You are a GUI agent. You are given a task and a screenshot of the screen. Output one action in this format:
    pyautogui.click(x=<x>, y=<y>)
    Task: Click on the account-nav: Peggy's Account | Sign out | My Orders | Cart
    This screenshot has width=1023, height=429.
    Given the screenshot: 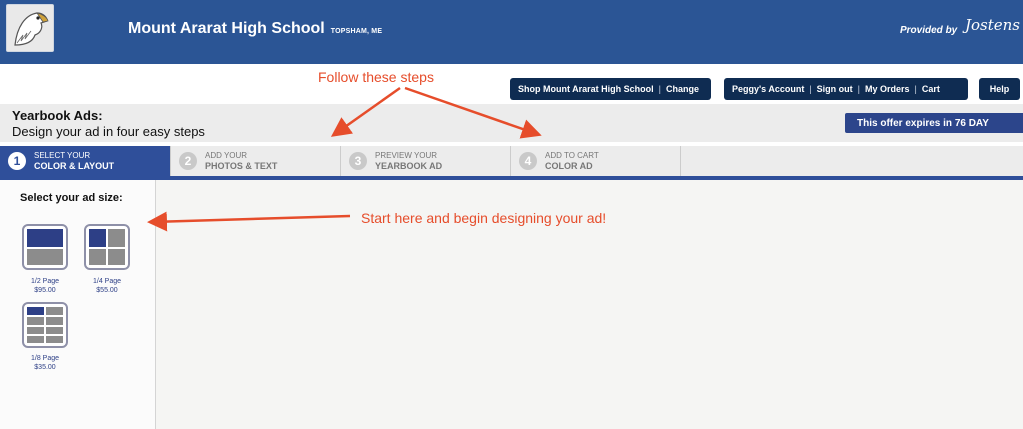 What is the action you would take?
    pyautogui.click(x=846, y=89)
    